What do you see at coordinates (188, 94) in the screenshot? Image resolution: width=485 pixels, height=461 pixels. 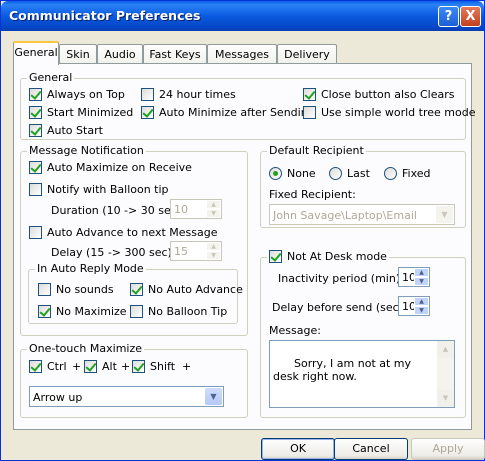 I see `hour24-checkbox: 24 hour times` at bounding box center [188, 94].